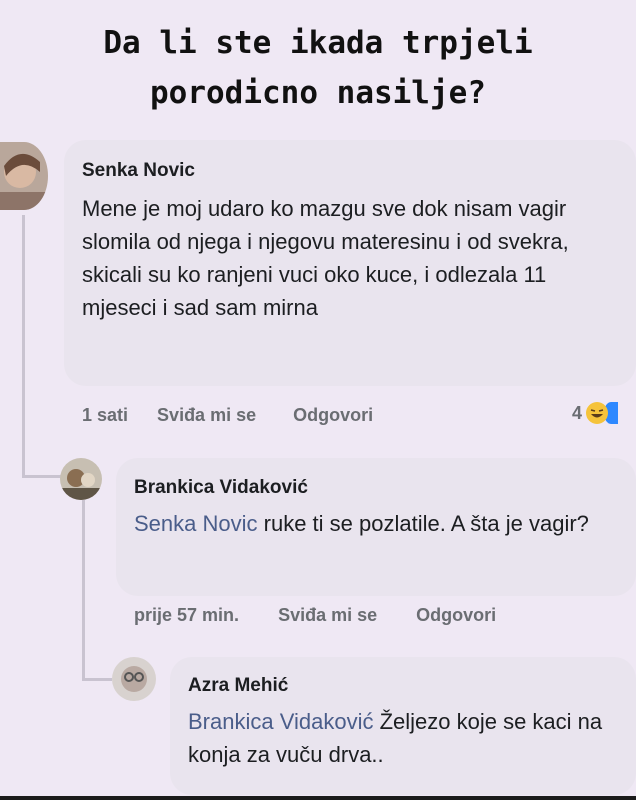  I want to click on comment-actions: prije 57 min. Sviđa mi se Odgovori, so click(315, 615).